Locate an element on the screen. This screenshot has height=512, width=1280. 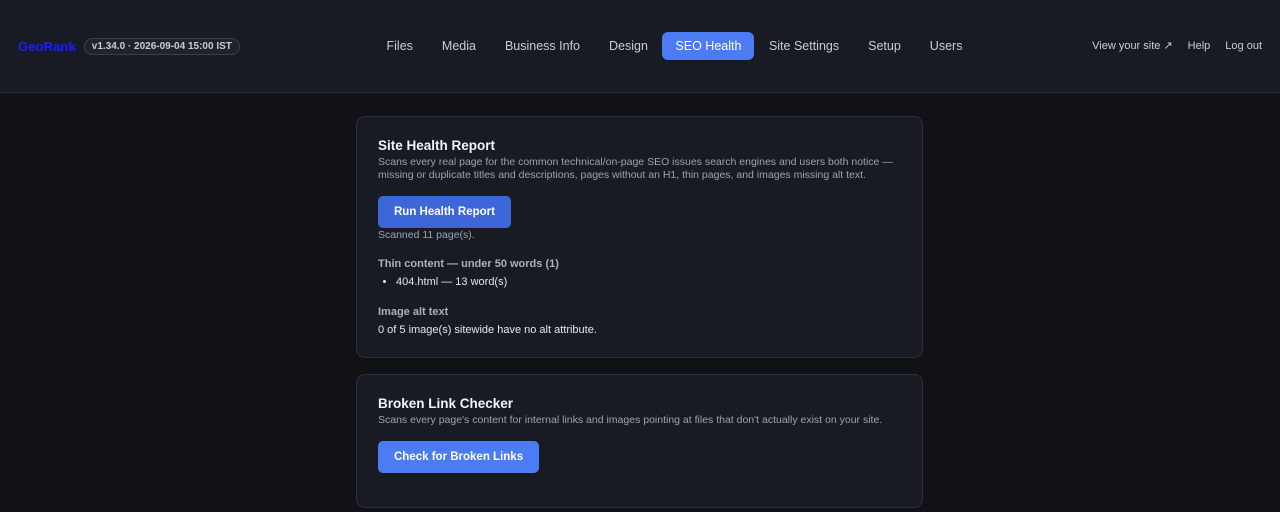
nav-files: Files is located at coordinates (399, 46).